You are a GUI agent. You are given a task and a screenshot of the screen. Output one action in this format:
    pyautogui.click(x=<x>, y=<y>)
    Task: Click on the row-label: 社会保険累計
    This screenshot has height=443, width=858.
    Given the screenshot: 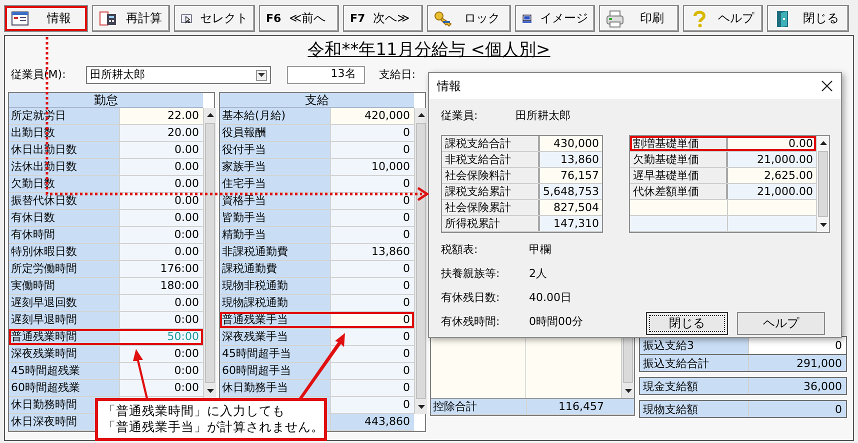 What is the action you would take?
    pyautogui.click(x=491, y=207)
    